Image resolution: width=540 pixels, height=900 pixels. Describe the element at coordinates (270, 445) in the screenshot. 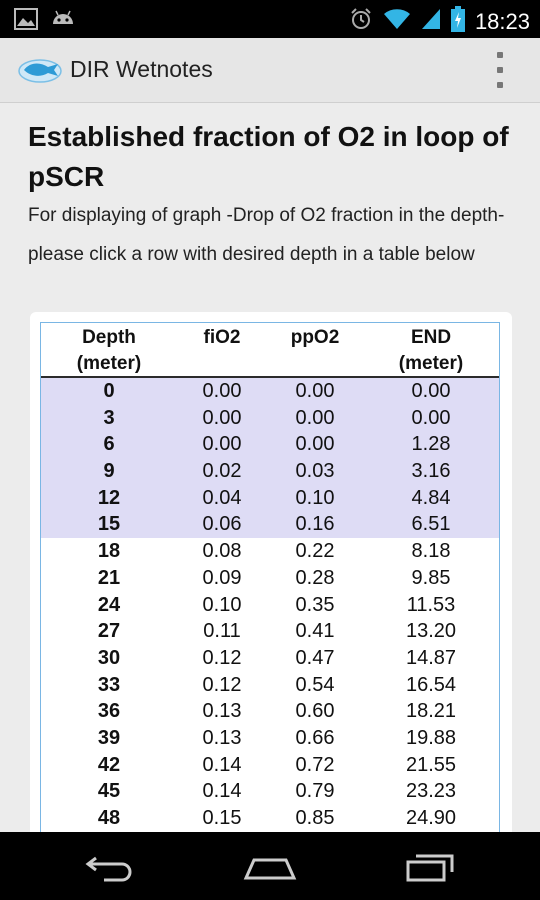

I see `table-row: 6 0.00 0.00 1.28` at that location.